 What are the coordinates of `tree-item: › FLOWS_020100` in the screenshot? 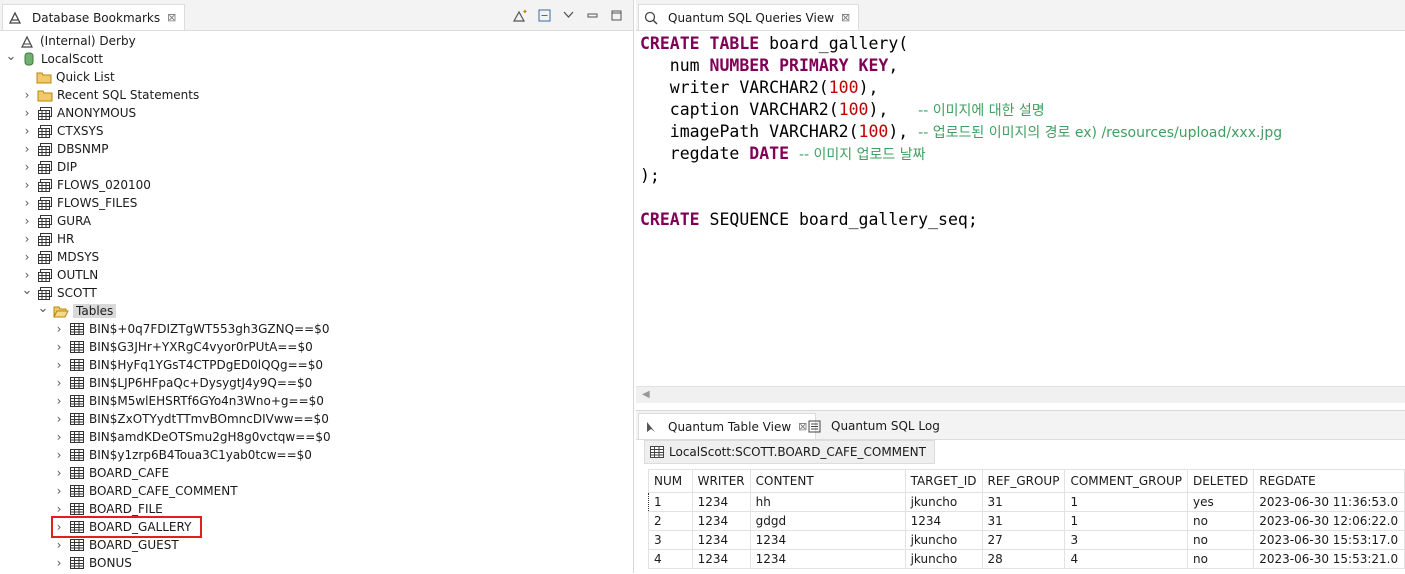 It's located at (85, 185).